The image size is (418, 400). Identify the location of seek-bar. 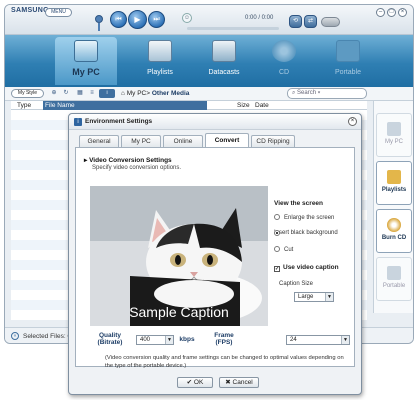
(233, 28).